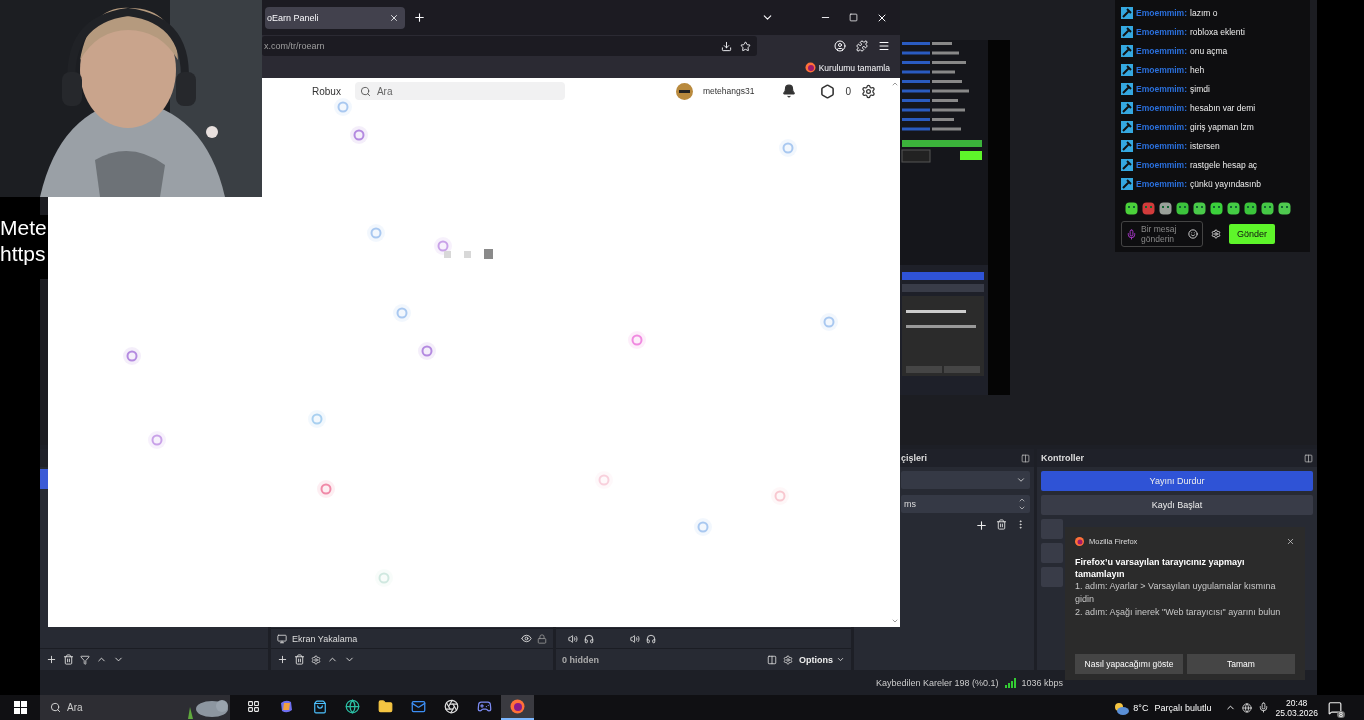 This screenshot has height=720, width=1364. I want to click on notification-step: 1. adım: Ayarlar > Varsayılan uygulamalar kısmına gidin, so click(1185, 593).